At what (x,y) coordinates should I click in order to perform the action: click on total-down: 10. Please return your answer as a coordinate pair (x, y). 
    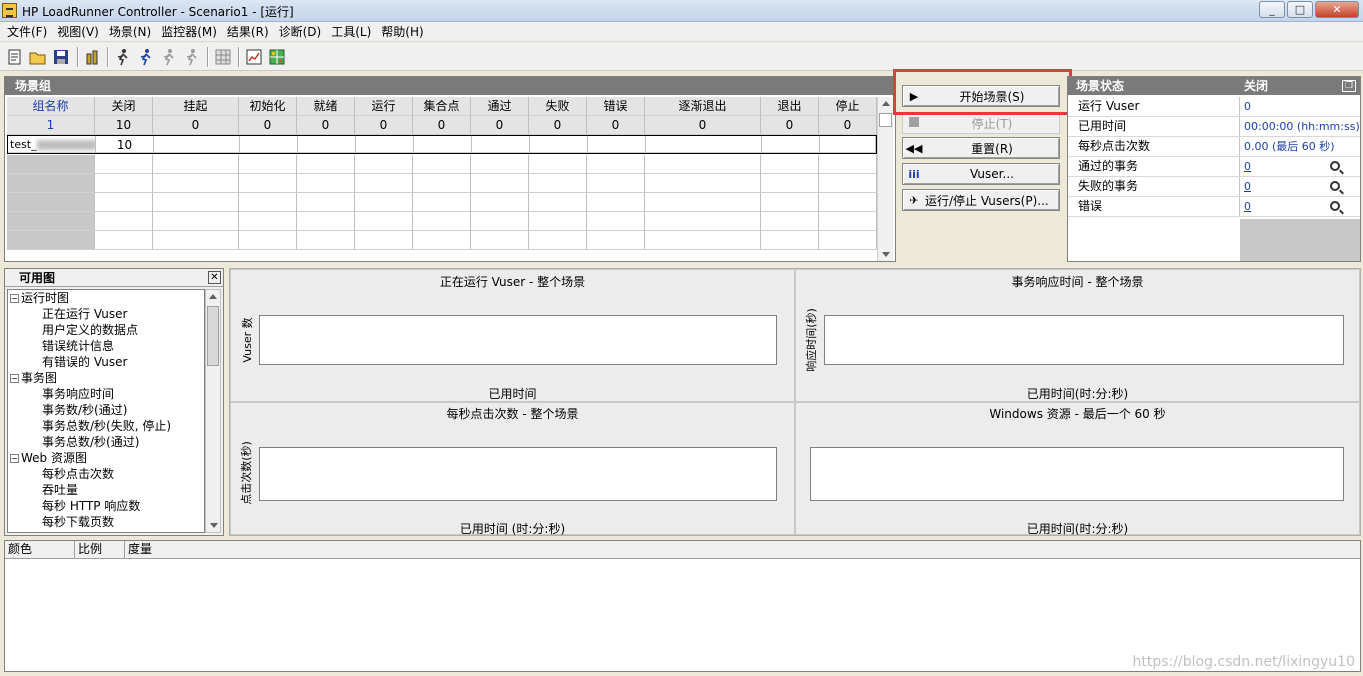
    Looking at the image, I should click on (124, 125).